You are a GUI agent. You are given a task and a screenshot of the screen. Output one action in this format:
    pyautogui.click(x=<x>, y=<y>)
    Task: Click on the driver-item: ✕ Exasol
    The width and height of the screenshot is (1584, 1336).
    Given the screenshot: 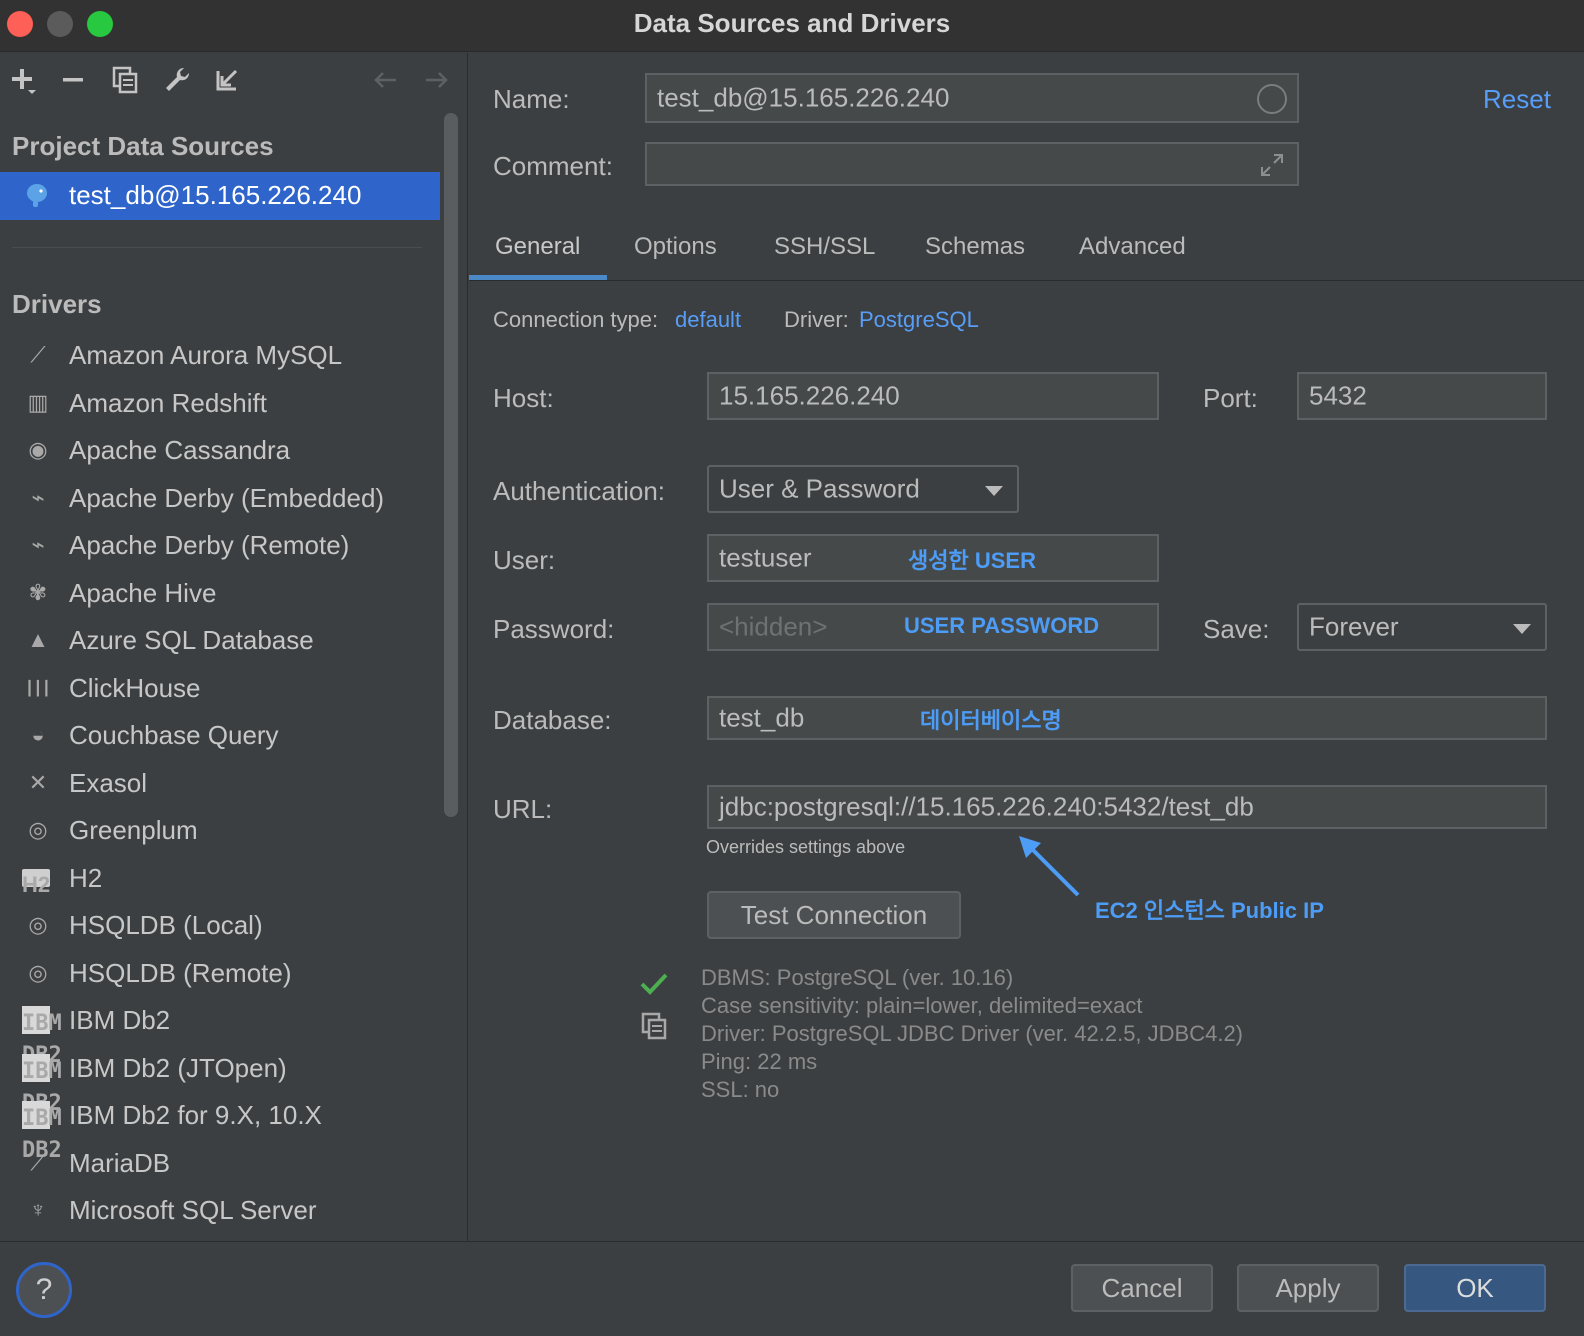 What is the action you would take?
    pyautogui.click(x=220, y=783)
    